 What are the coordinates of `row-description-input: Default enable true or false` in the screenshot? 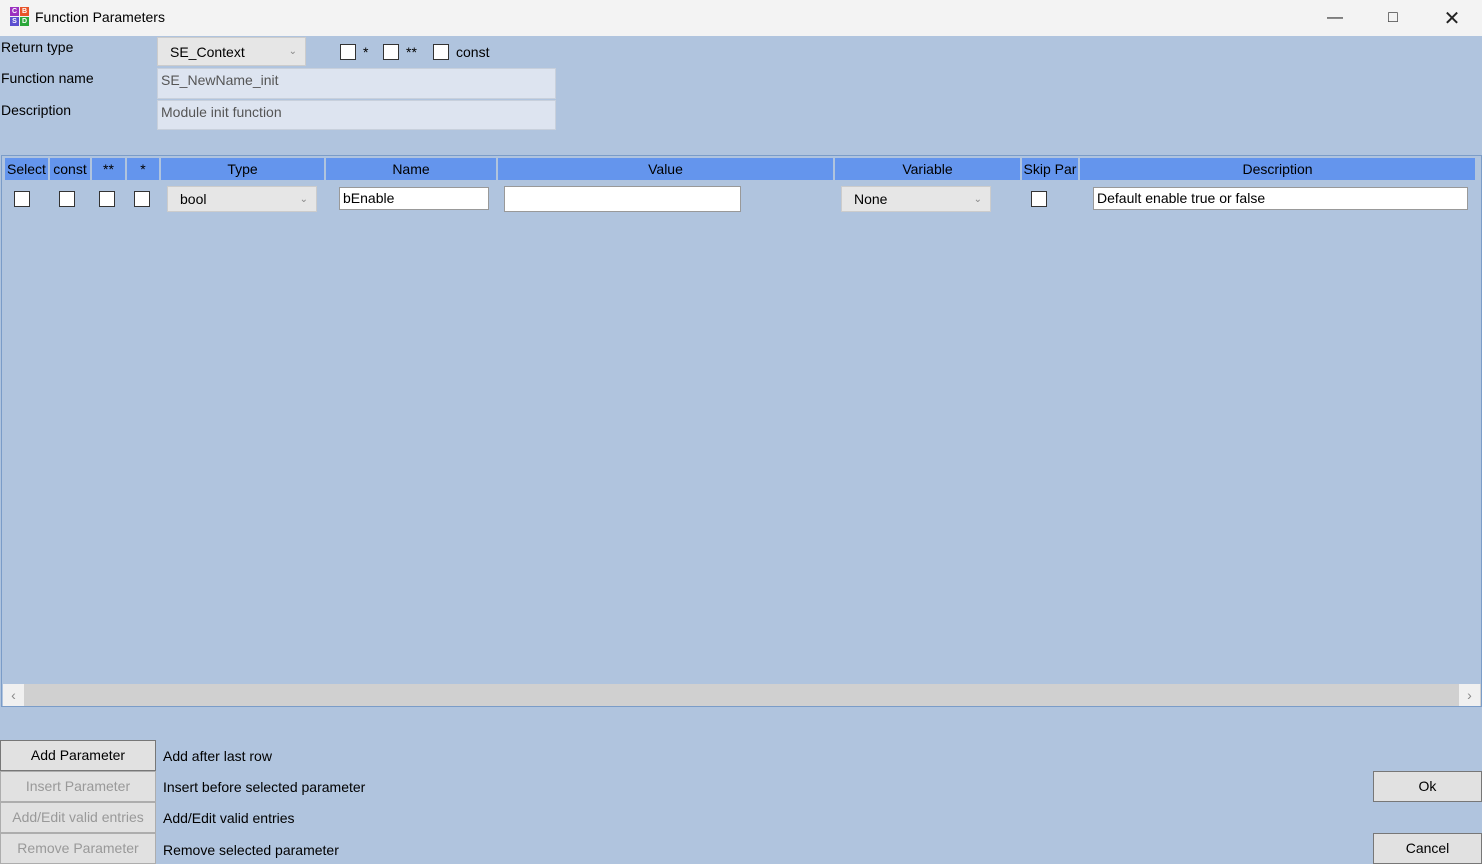 It's located at (1280, 198).